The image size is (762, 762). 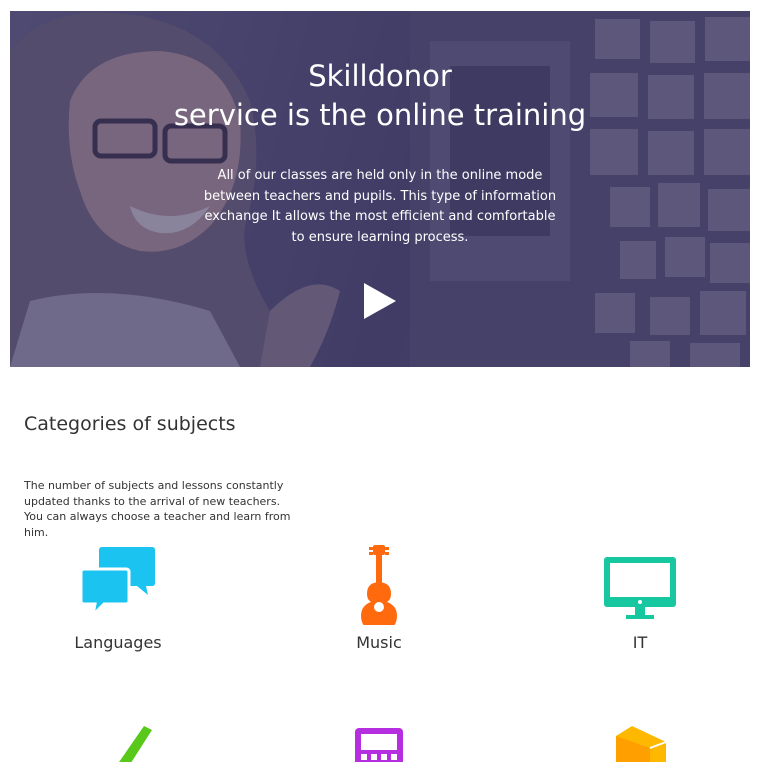 I want to click on book-icon, so click(x=641, y=744).